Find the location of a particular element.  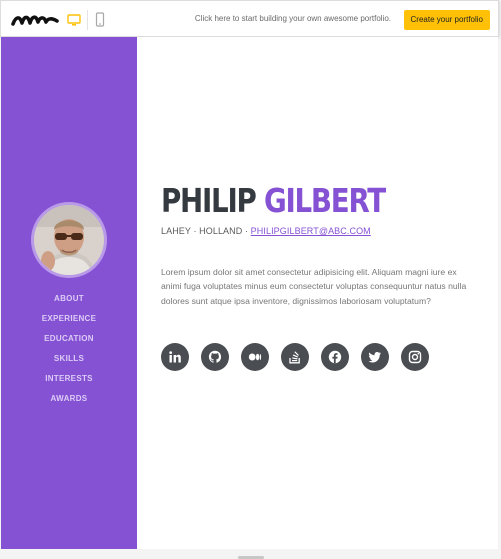

desktop-icon is located at coordinates (74, 20).